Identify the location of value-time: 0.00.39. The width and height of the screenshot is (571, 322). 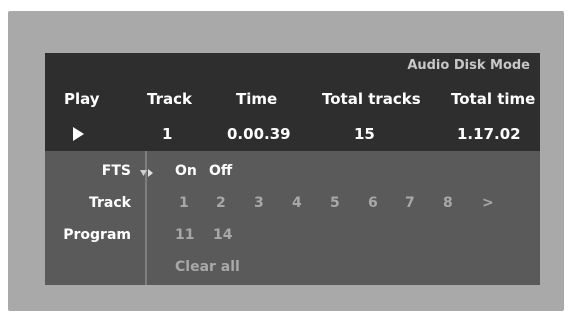
(259, 134).